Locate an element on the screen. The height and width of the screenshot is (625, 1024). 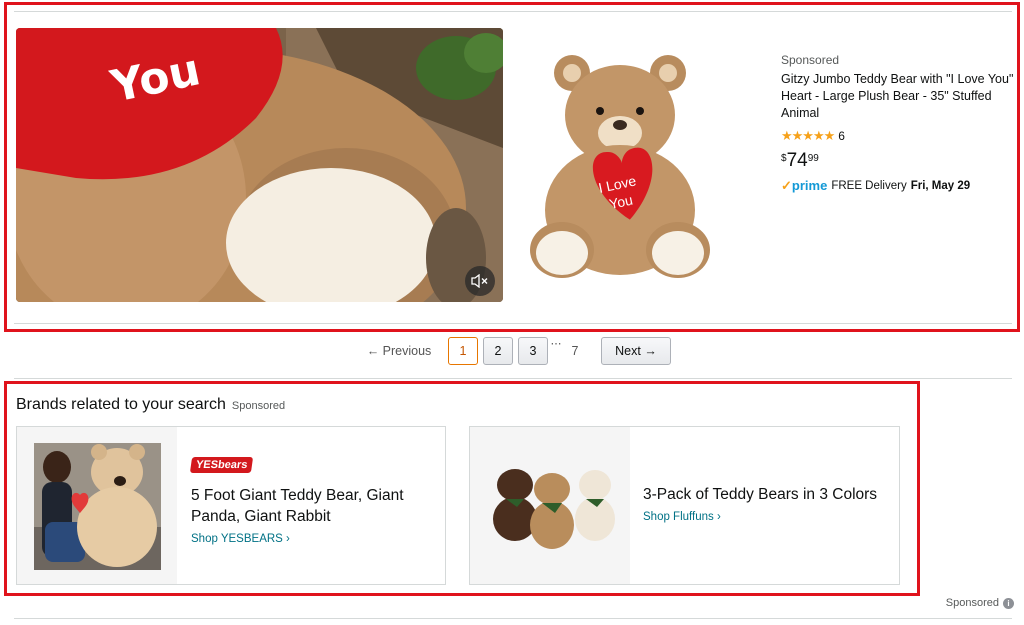
pagination-previous: ← Previous is located at coordinates (399, 351).